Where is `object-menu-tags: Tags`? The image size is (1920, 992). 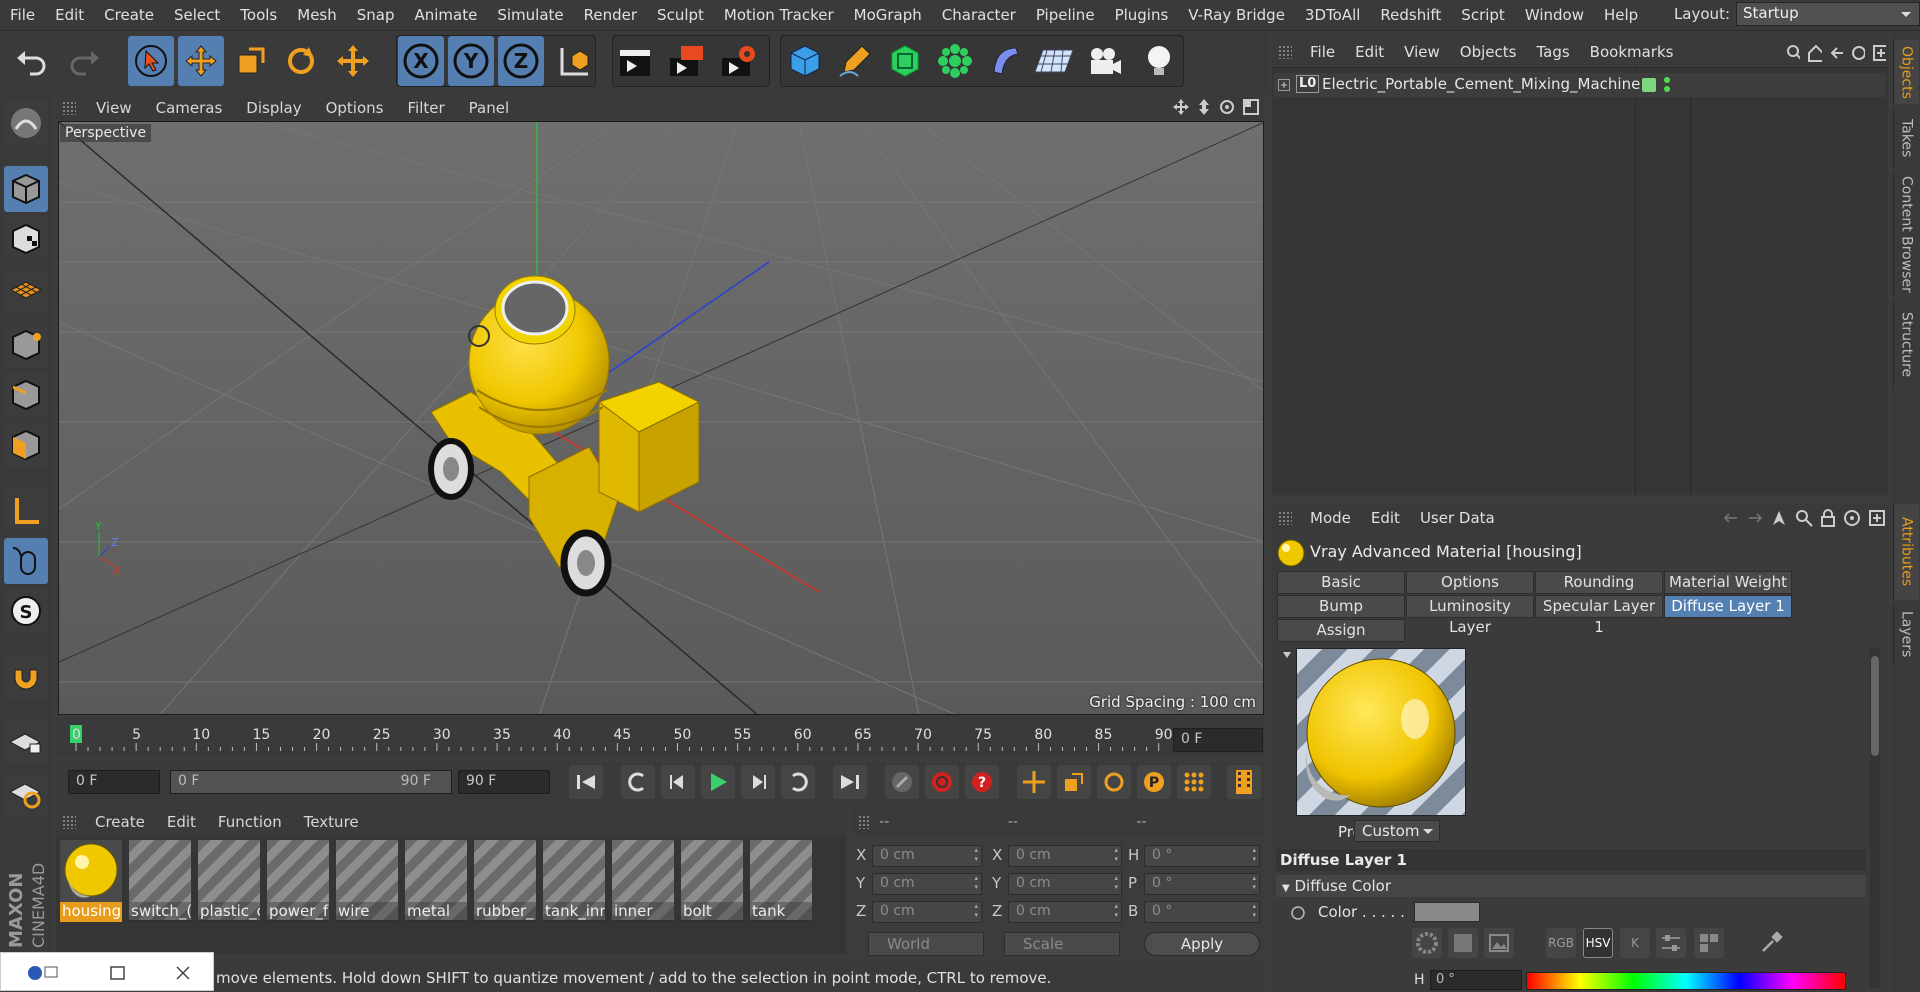 object-menu-tags: Tags is located at coordinates (1552, 52).